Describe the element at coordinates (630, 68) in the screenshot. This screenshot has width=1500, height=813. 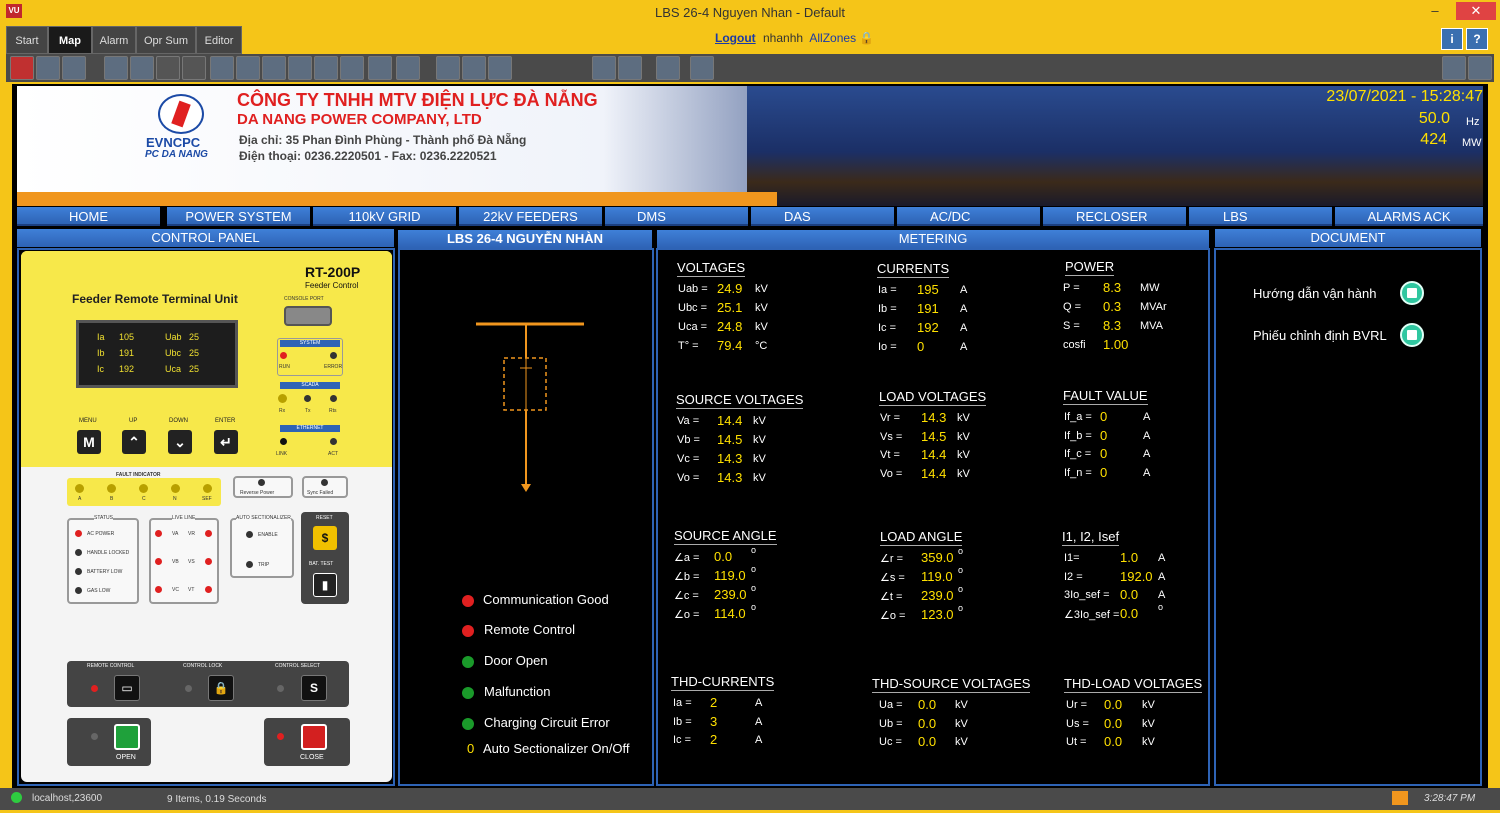
I see `list-icon` at that location.